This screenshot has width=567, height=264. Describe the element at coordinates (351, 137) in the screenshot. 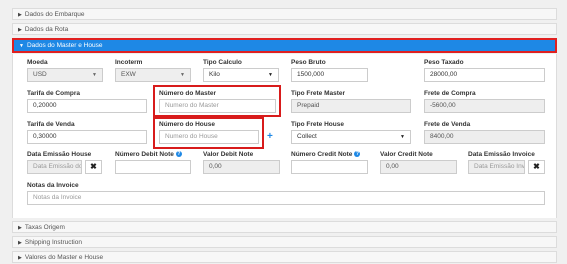

I see `tipo-frete-house-select: Collect ▼` at that location.